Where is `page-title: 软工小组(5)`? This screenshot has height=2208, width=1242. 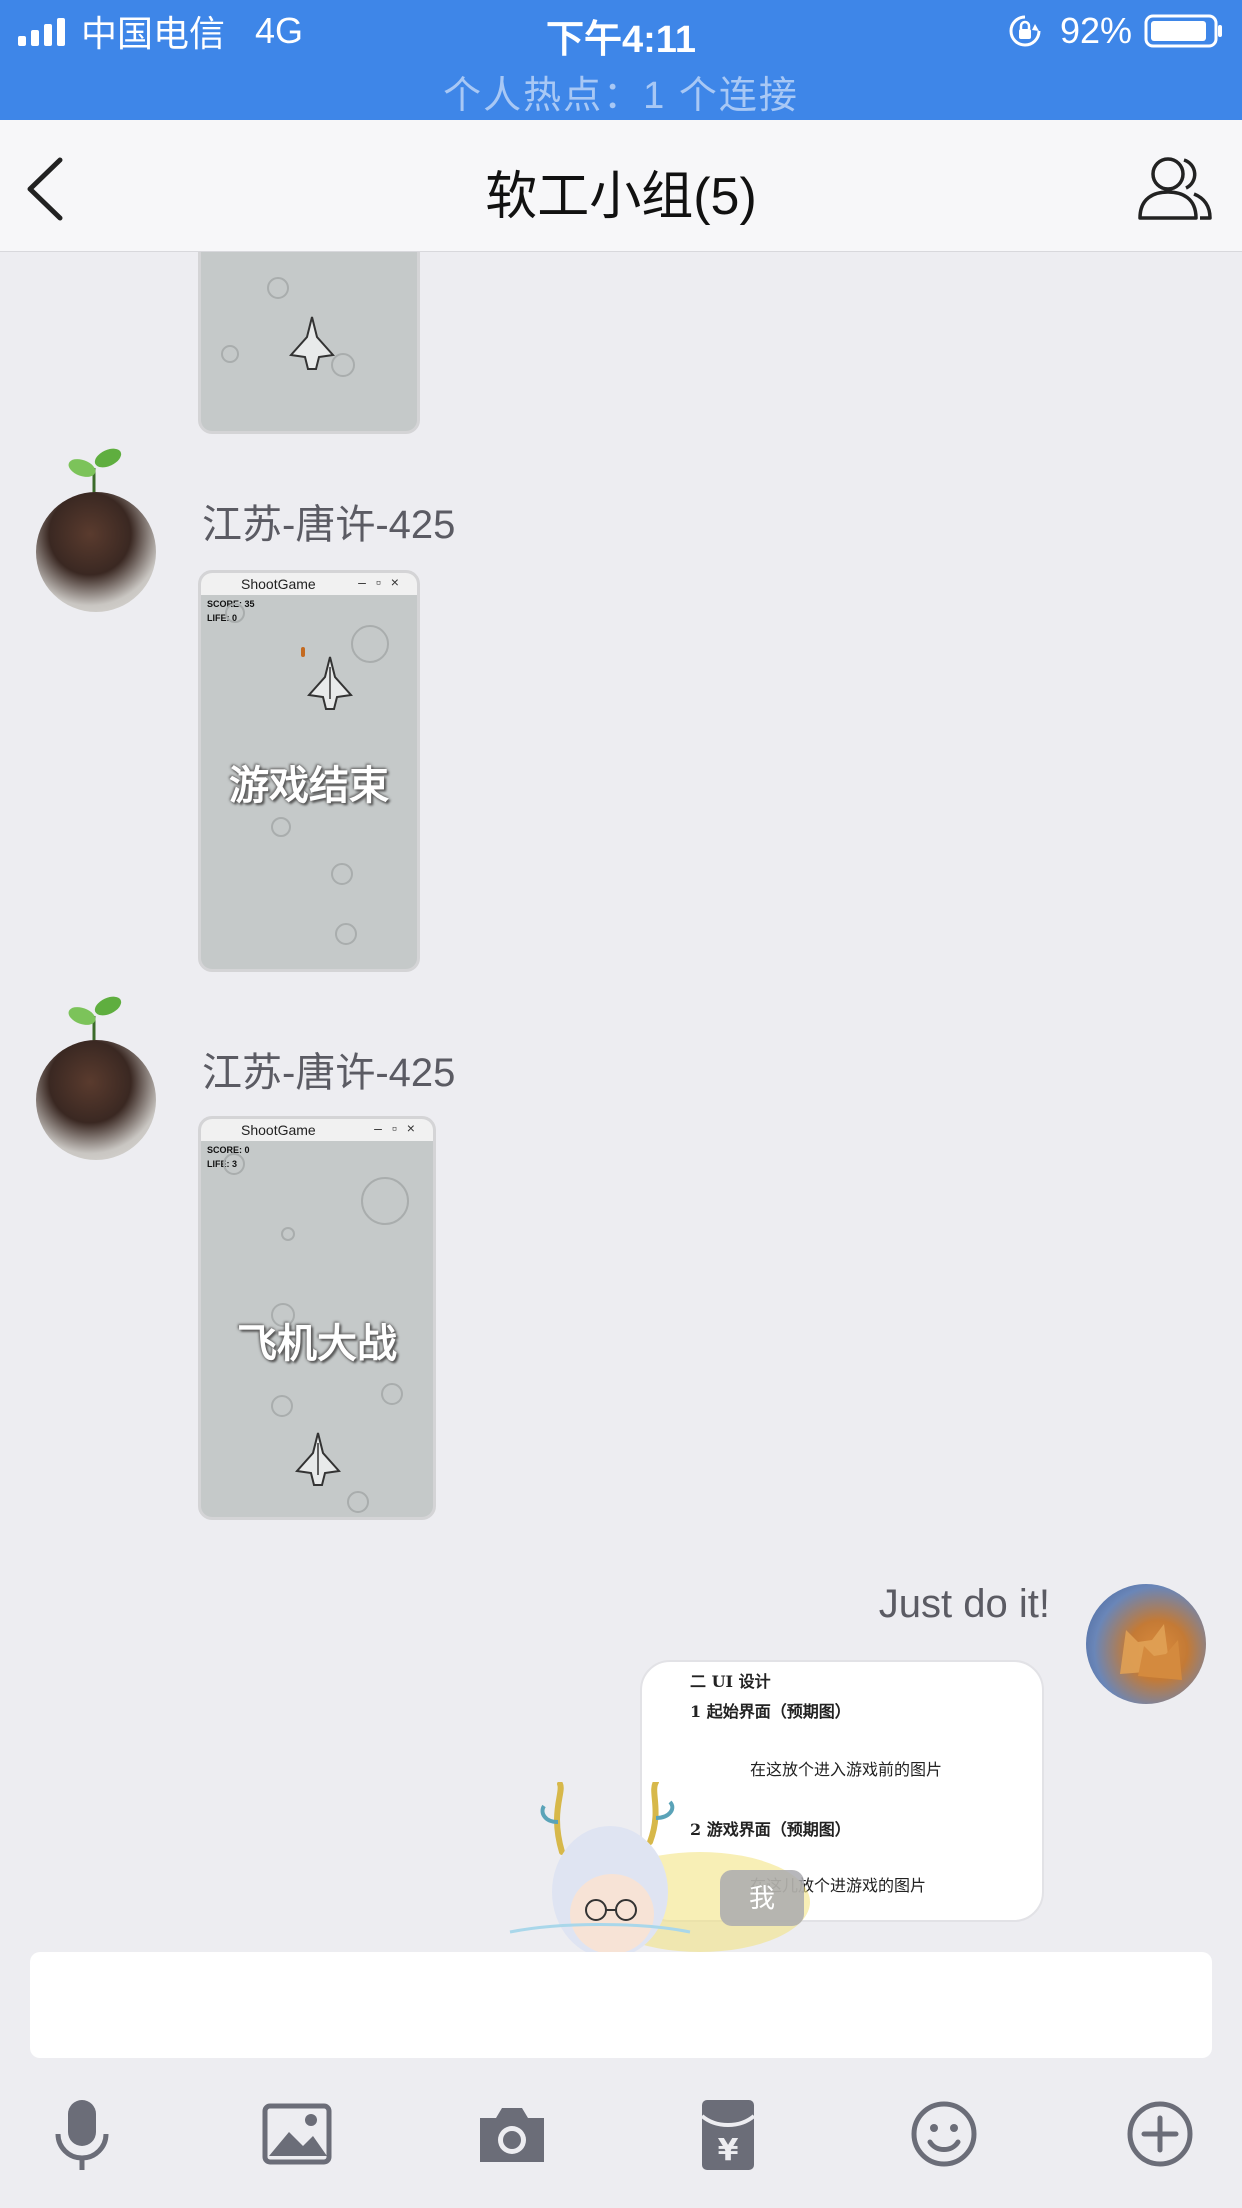
page-title: 软工小组(5) is located at coordinates (621, 197).